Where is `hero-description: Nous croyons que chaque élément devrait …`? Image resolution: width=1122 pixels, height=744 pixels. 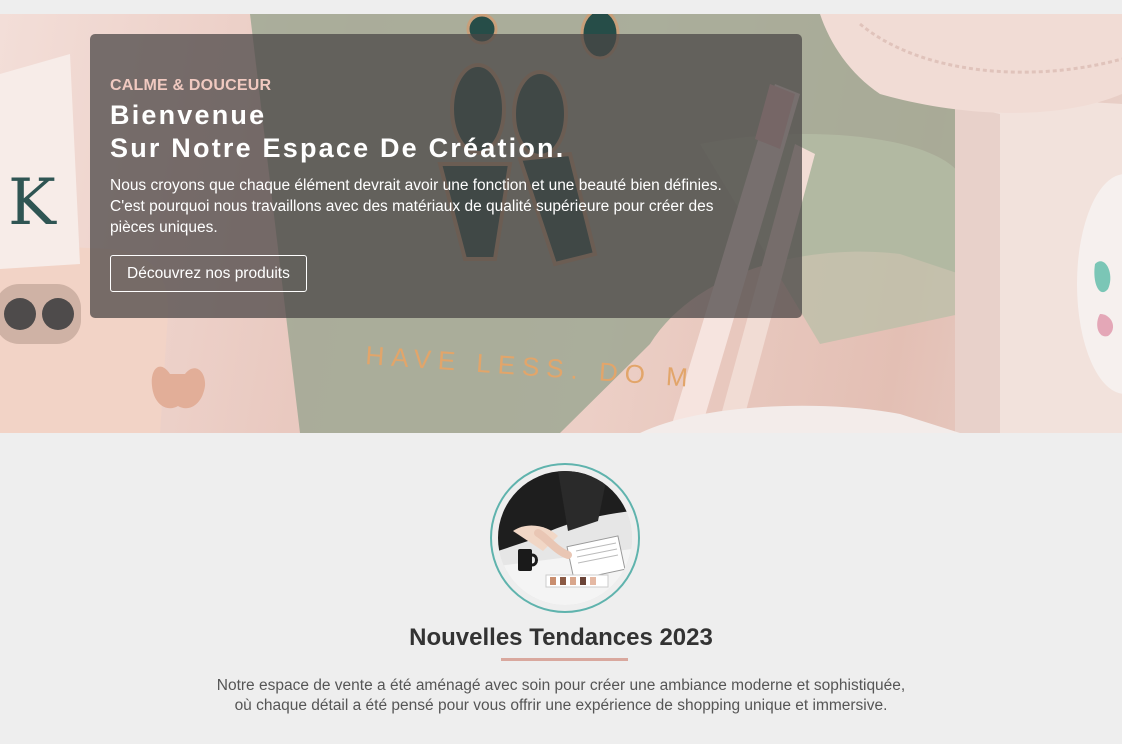
hero-description: Nous croyons que chaque élément devrait … is located at coordinates (450, 206).